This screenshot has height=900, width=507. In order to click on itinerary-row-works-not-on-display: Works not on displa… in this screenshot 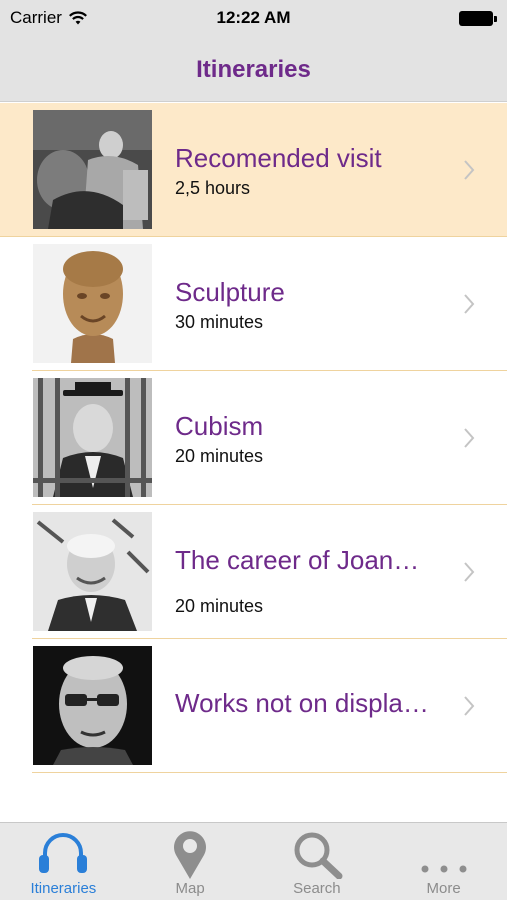, I will do `click(253, 706)`.